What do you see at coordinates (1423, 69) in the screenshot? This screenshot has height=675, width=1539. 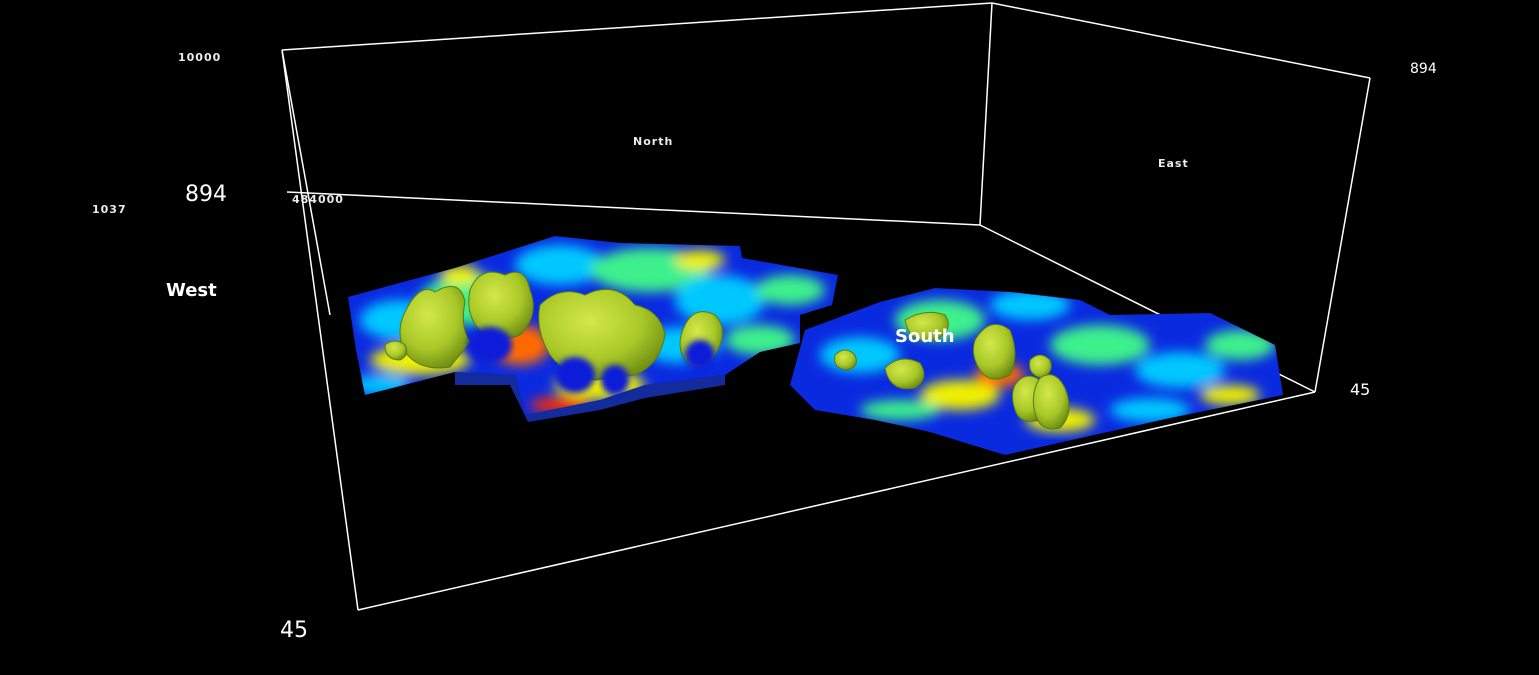 I see `depth-label-right: 894` at bounding box center [1423, 69].